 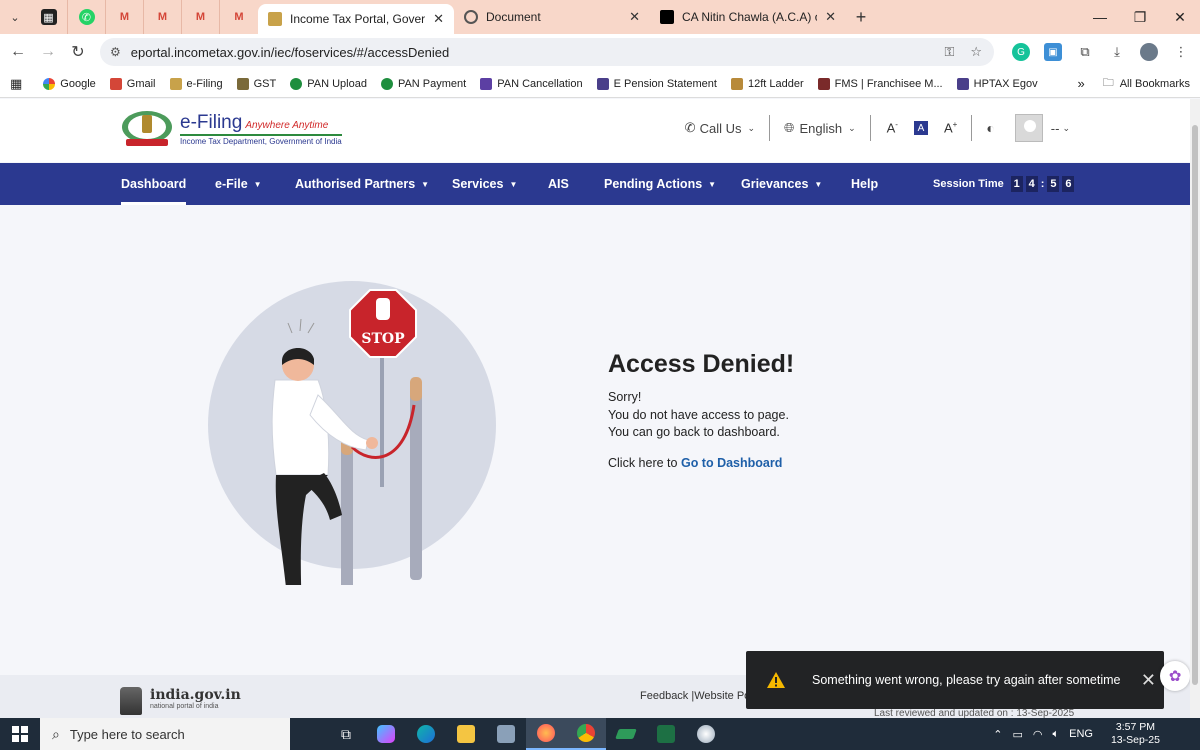 What do you see at coordinates (1085, 52) in the screenshot?
I see `puzzle-extensions-icon: ⧉` at bounding box center [1085, 52].